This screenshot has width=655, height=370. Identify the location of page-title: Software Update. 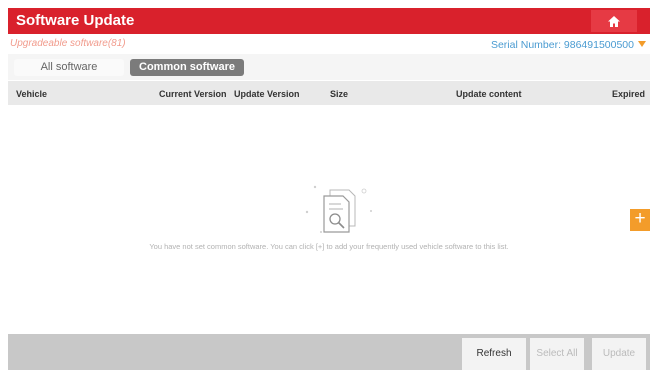
(75, 20).